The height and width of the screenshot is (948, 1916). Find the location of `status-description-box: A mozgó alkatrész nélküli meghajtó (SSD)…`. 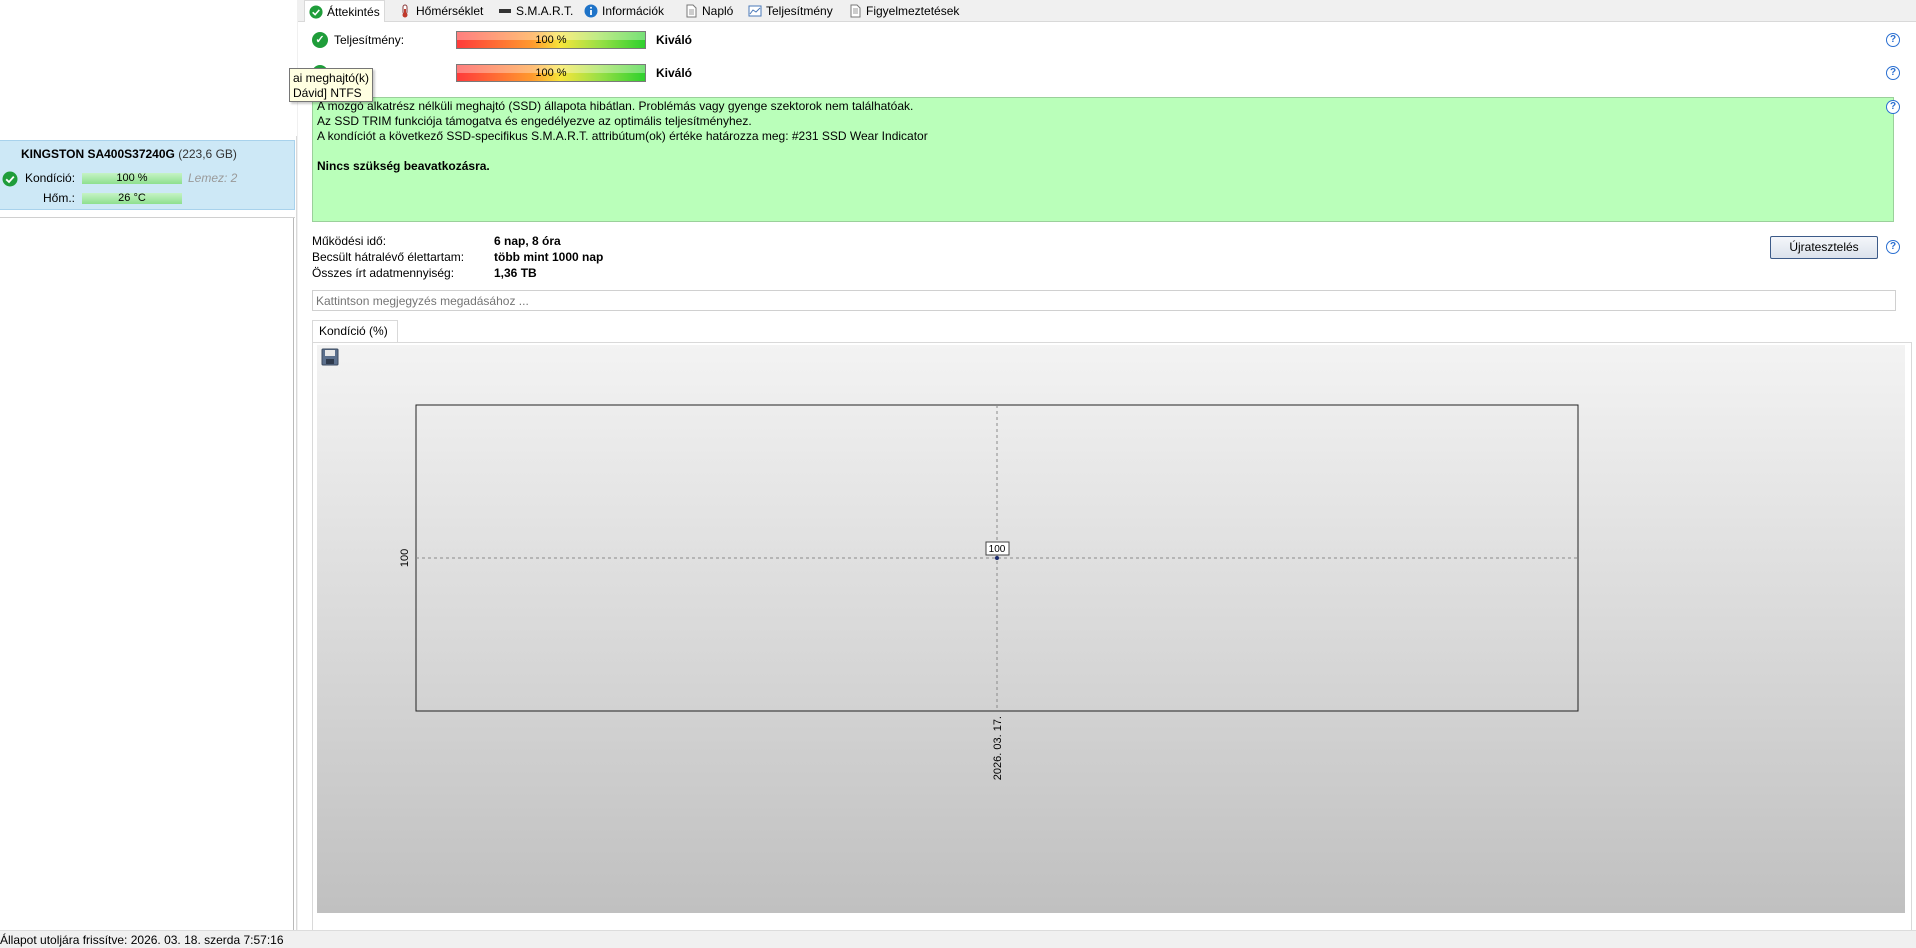

status-description-box: A mozgó alkatrész nélküli meghajtó (SSD)… is located at coordinates (1103, 159).